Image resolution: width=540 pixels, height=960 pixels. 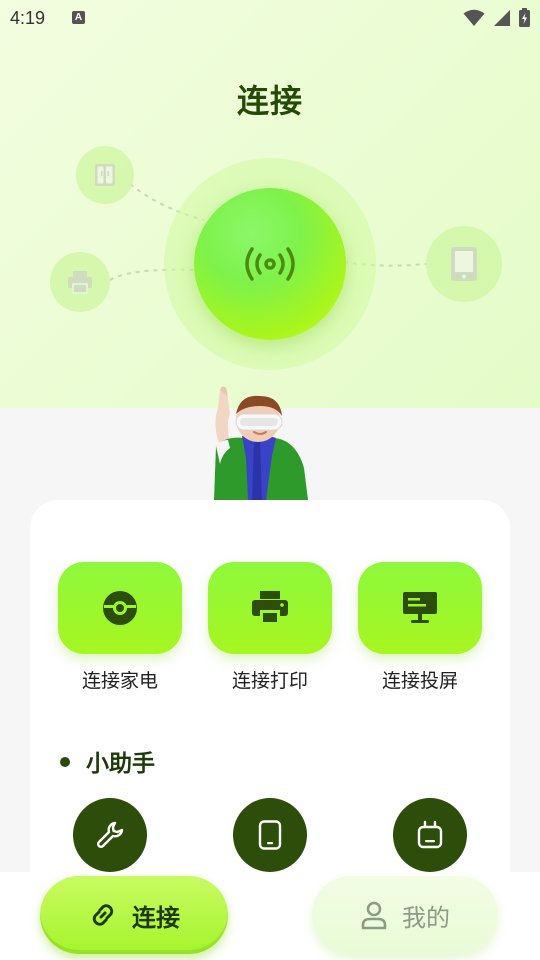 I want to click on helper-item-phone, so click(x=270, y=835).